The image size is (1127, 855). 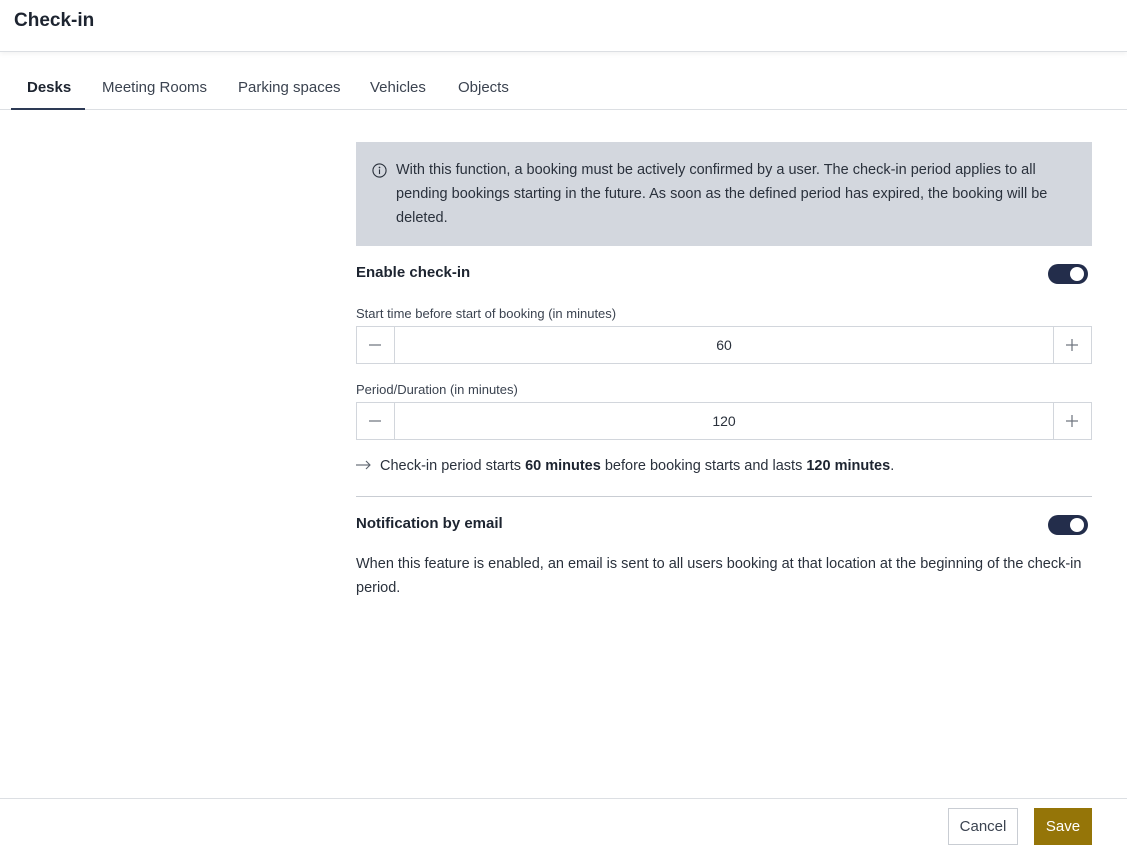 I want to click on enable-check-in-toggle, so click(x=1068, y=274).